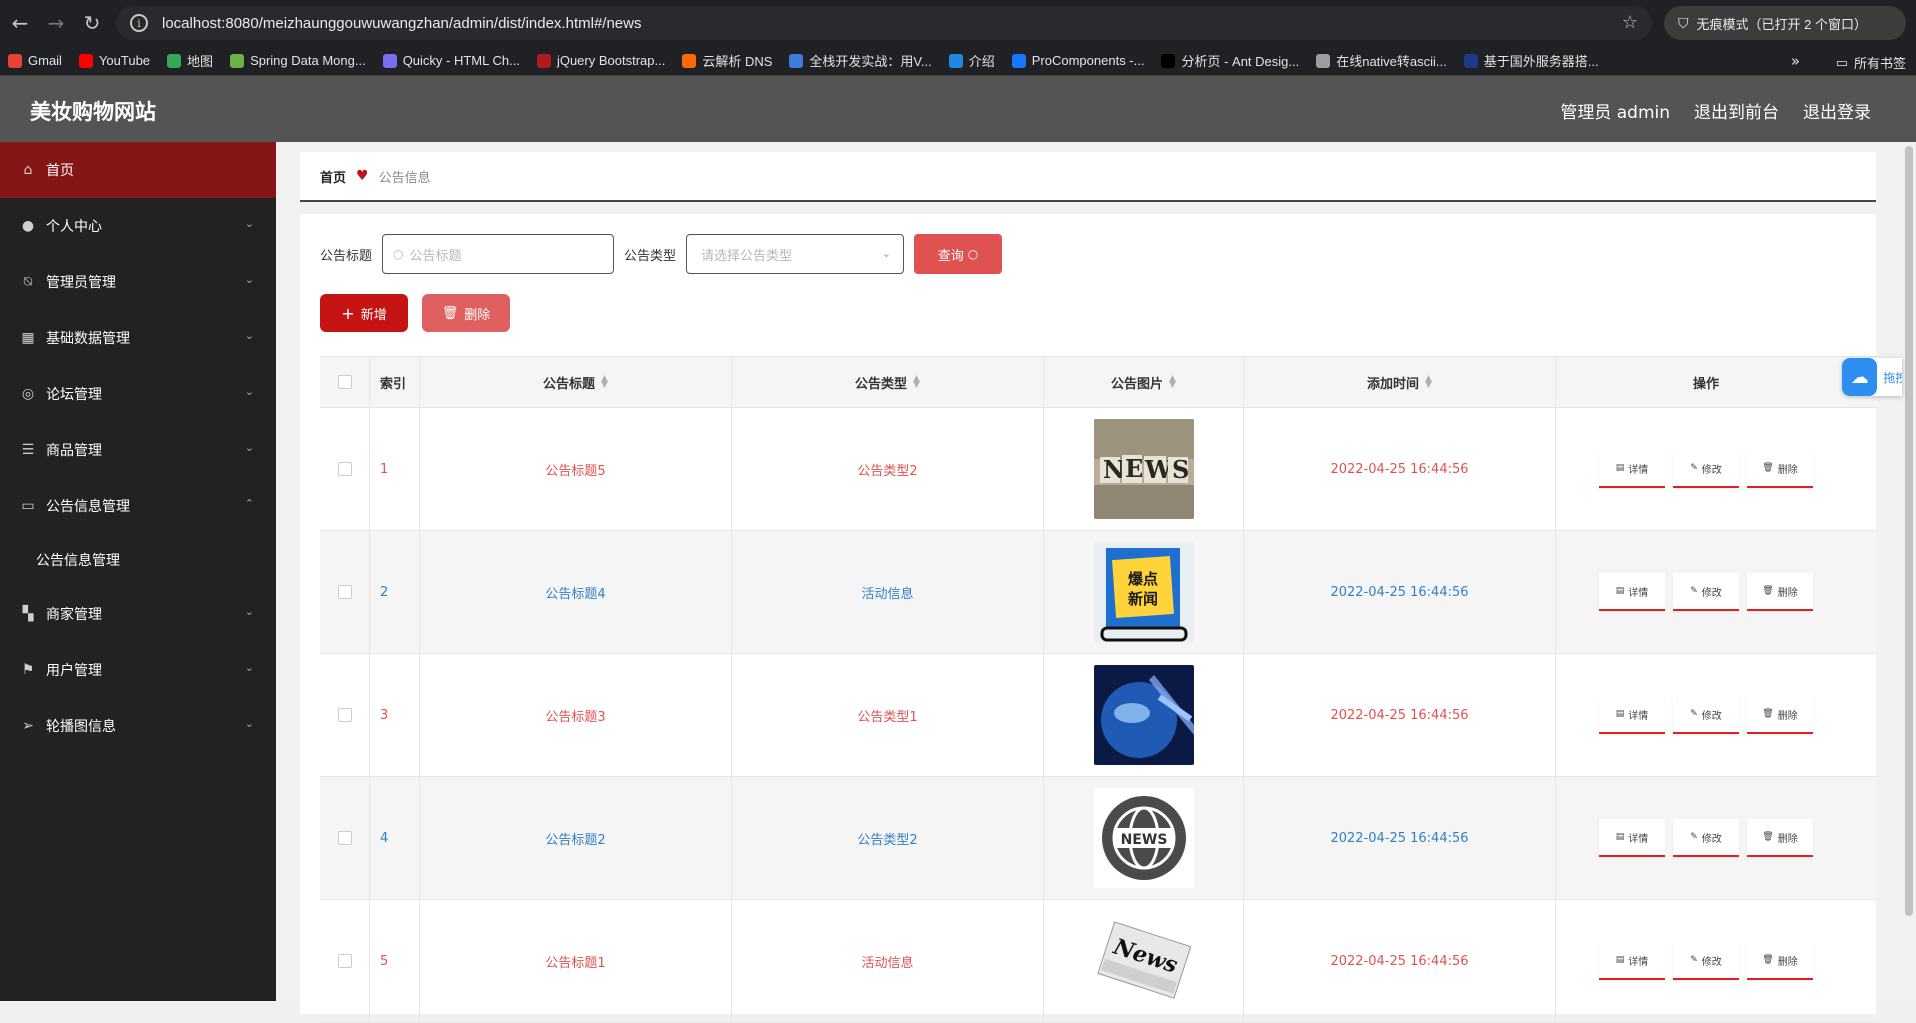  Describe the element at coordinates (190, 60) in the screenshot. I see `bookmark-item: 地图` at that location.